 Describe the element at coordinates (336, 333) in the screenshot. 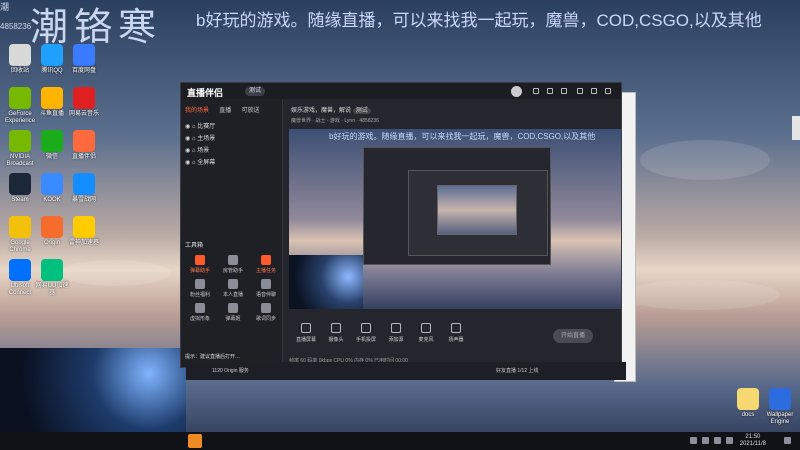

I see `camera-button: 摄像头` at that location.